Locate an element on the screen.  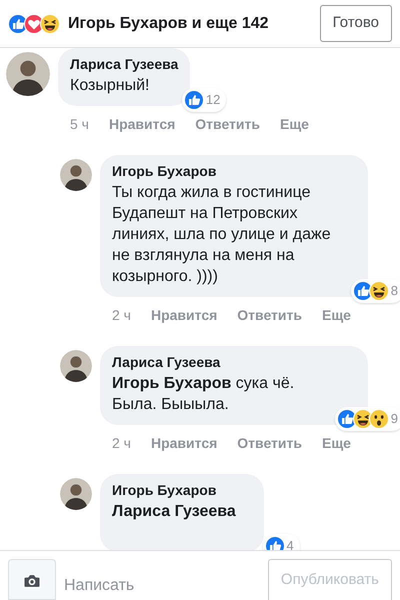
reaction-count-badge: 4 is located at coordinates (281, 542).